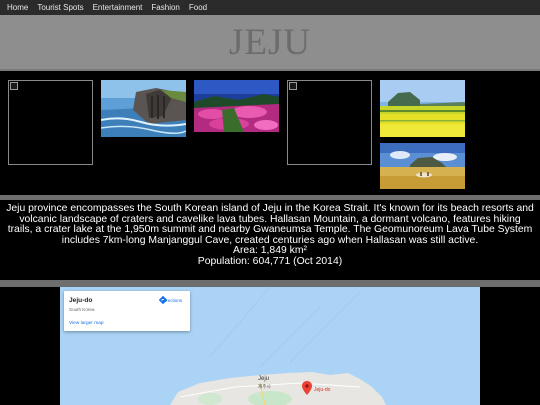 The image size is (540, 405). I want to click on nav-home-link: Home, so click(17, 7).